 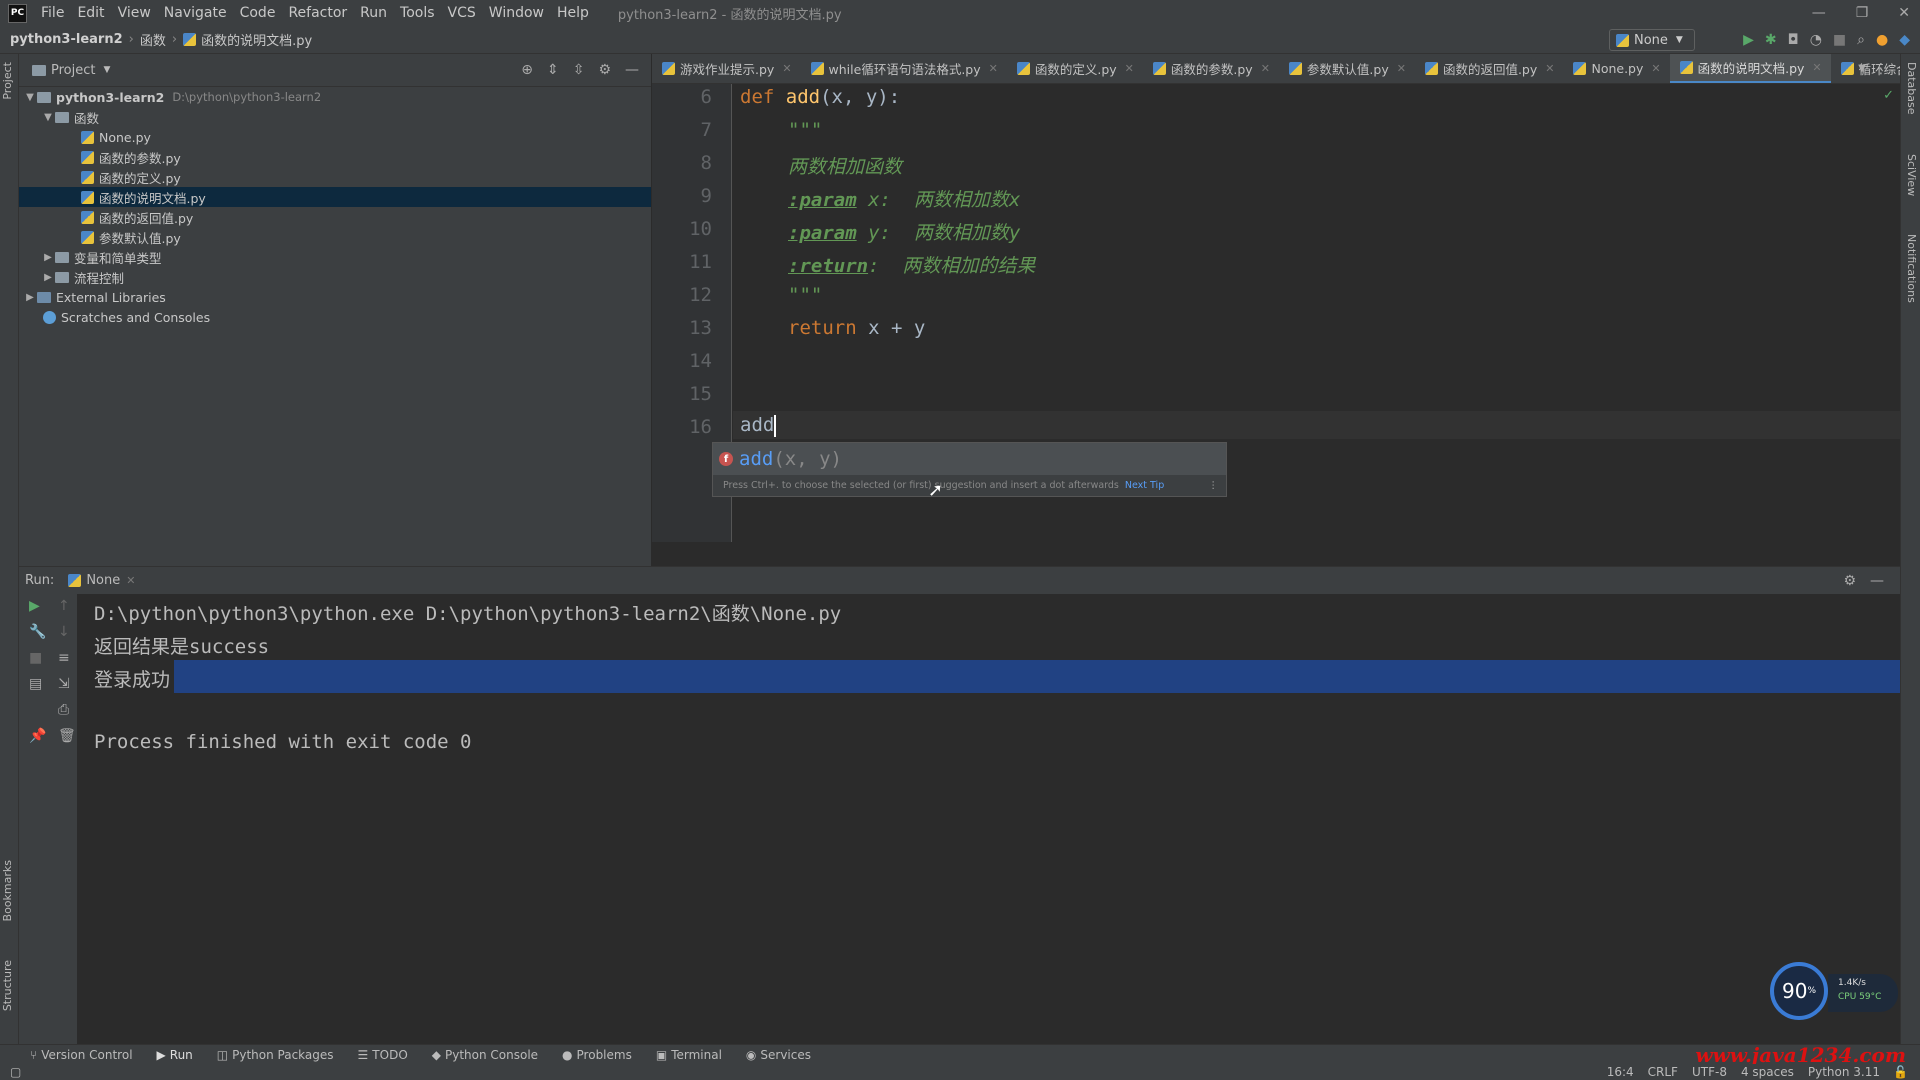 I want to click on next-tip-link: Next Tip, so click(x=1144, y=485).